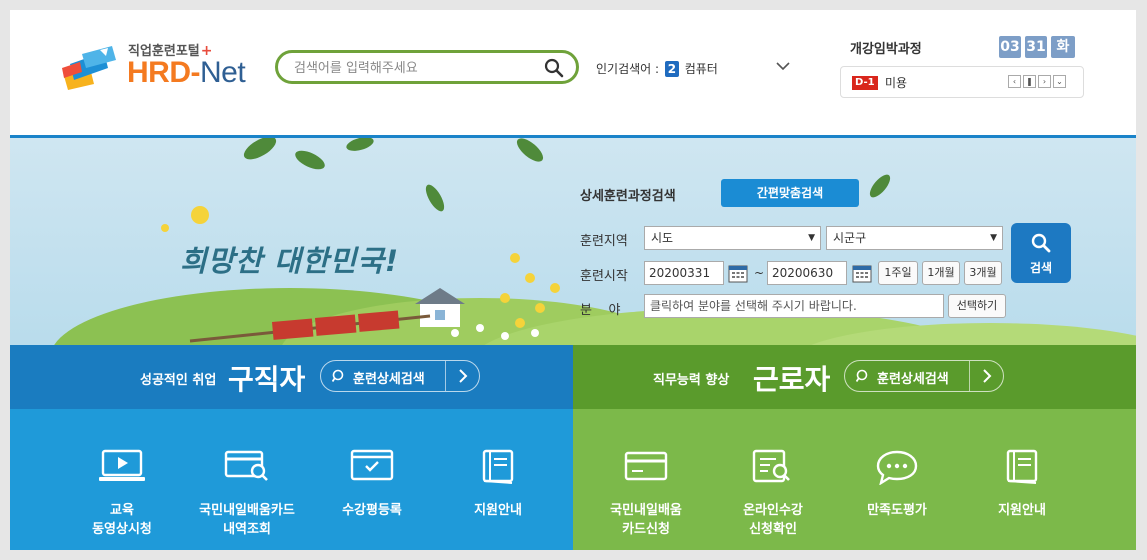  I want to click on deadline-title: 개강임박과정, so click(886, 49).